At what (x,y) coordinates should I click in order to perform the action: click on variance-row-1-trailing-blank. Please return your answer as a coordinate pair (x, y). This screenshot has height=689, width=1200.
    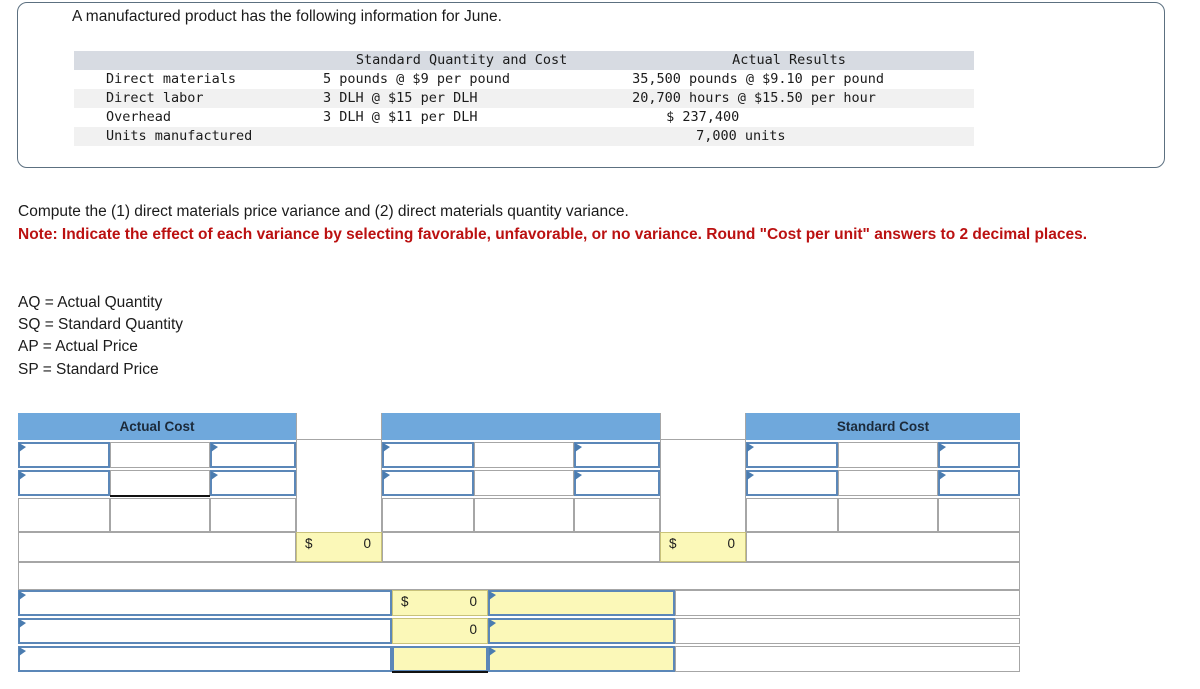
    Looking at the image, I should click on (847, 603).